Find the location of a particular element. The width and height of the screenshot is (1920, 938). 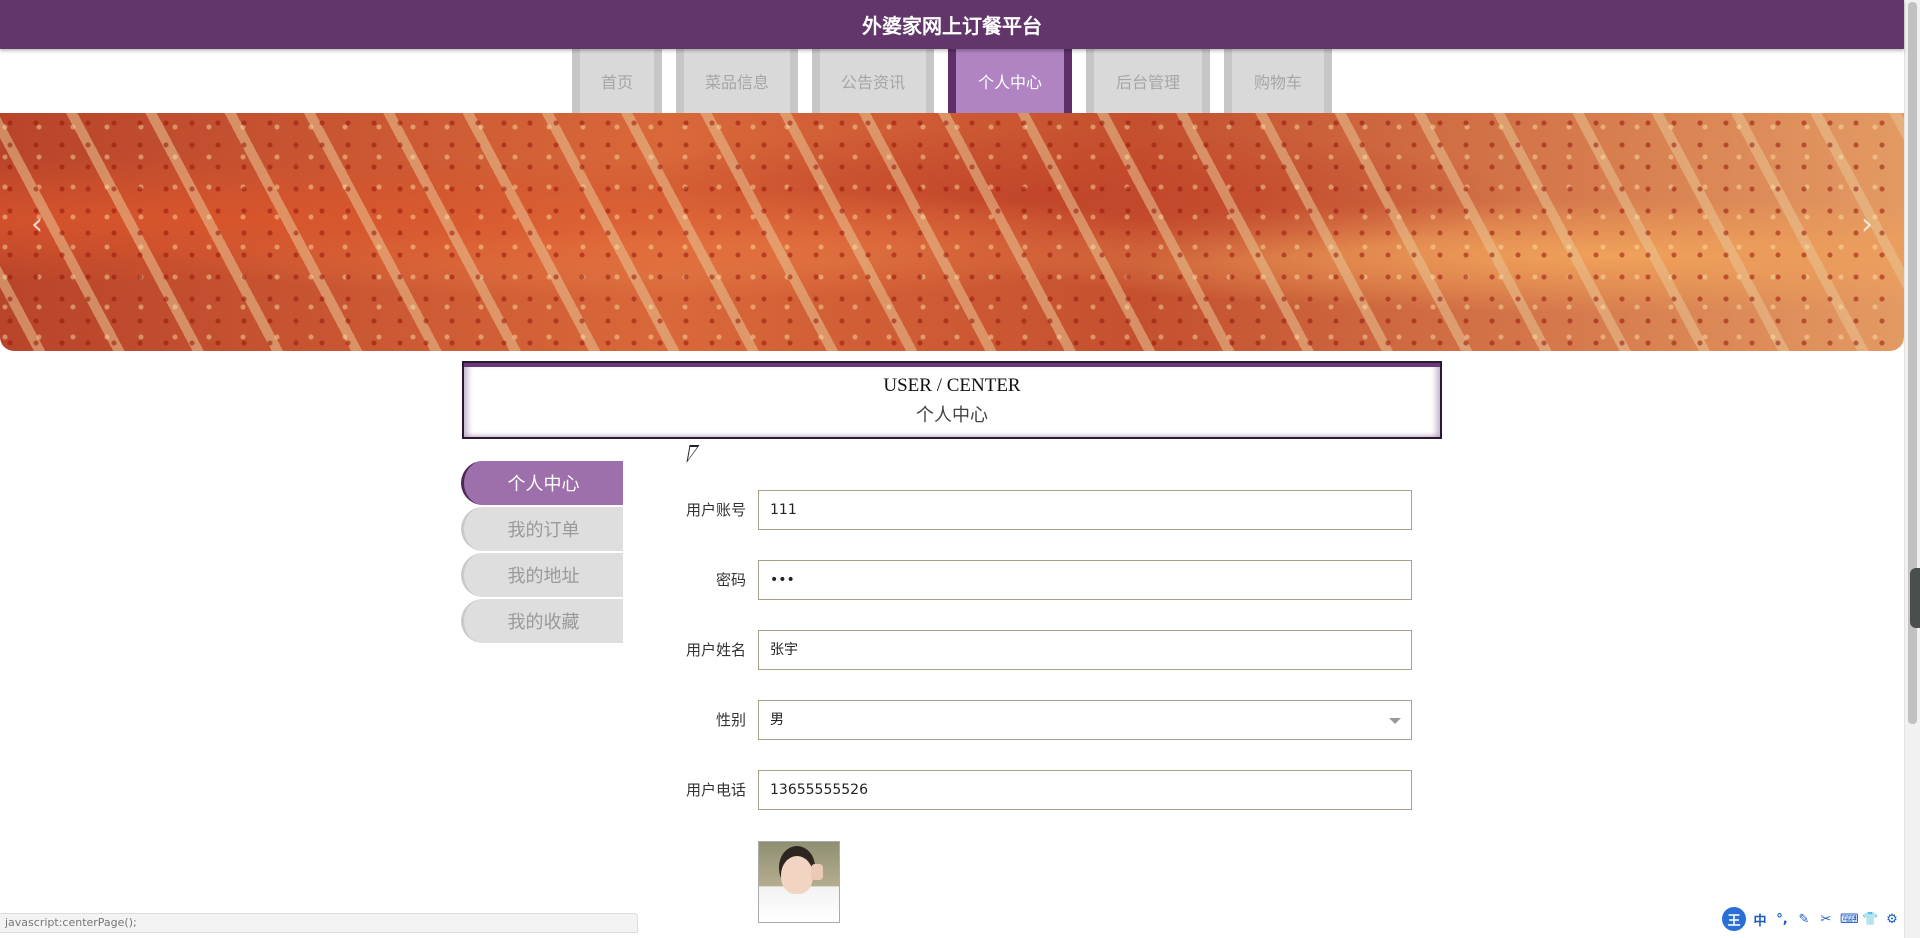

ime-scissors-icon: ✂ is located at coordinates (1826, 919).